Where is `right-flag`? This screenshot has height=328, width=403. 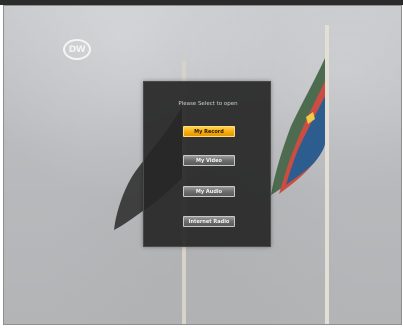 right-flag is located at coordinates (298, 126).